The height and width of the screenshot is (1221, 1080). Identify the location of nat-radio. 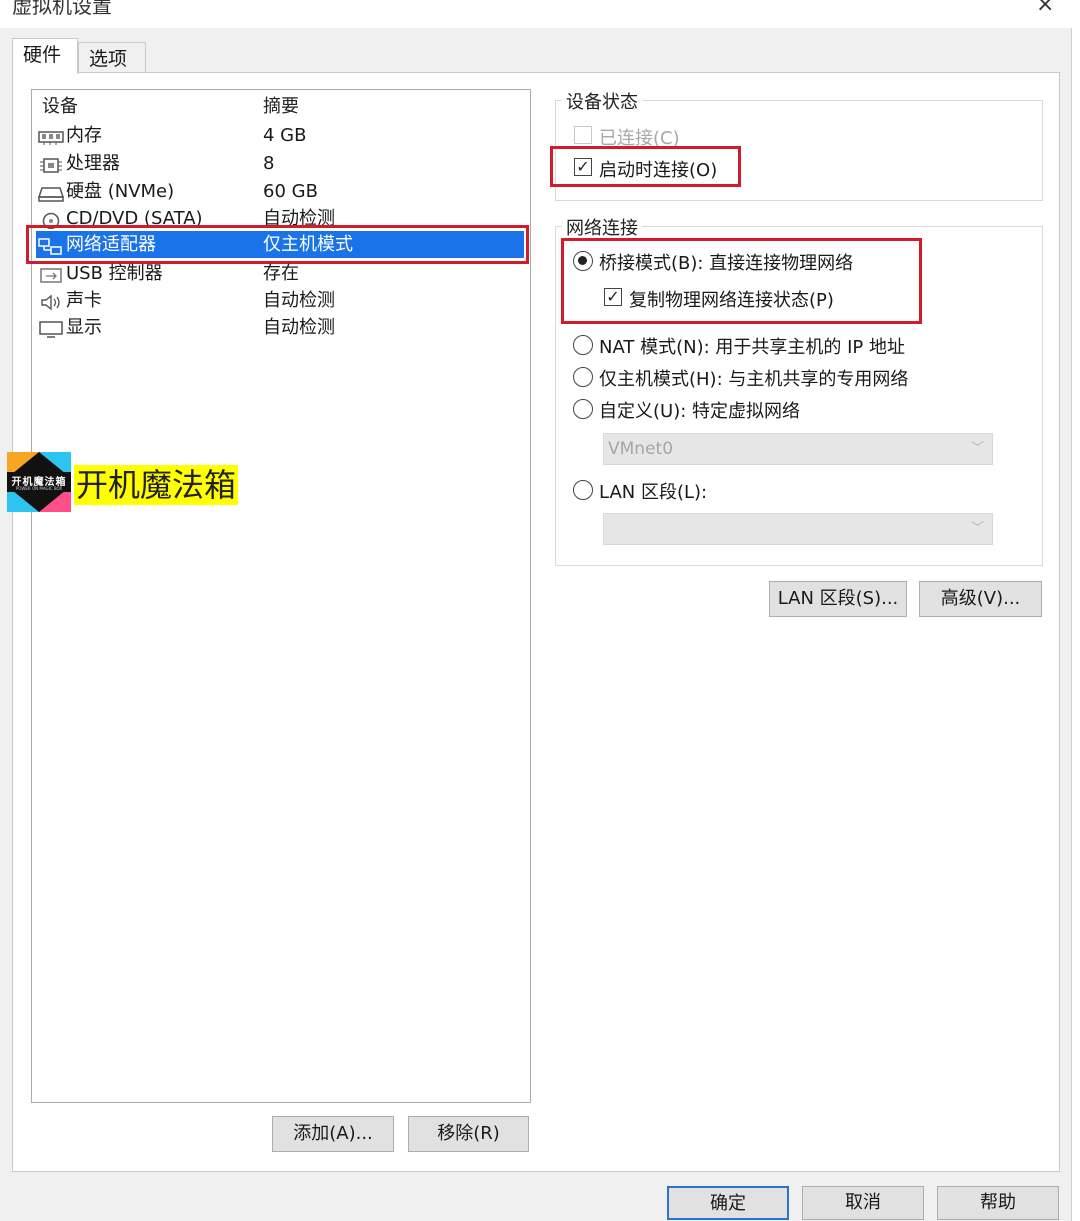
(583, 345).